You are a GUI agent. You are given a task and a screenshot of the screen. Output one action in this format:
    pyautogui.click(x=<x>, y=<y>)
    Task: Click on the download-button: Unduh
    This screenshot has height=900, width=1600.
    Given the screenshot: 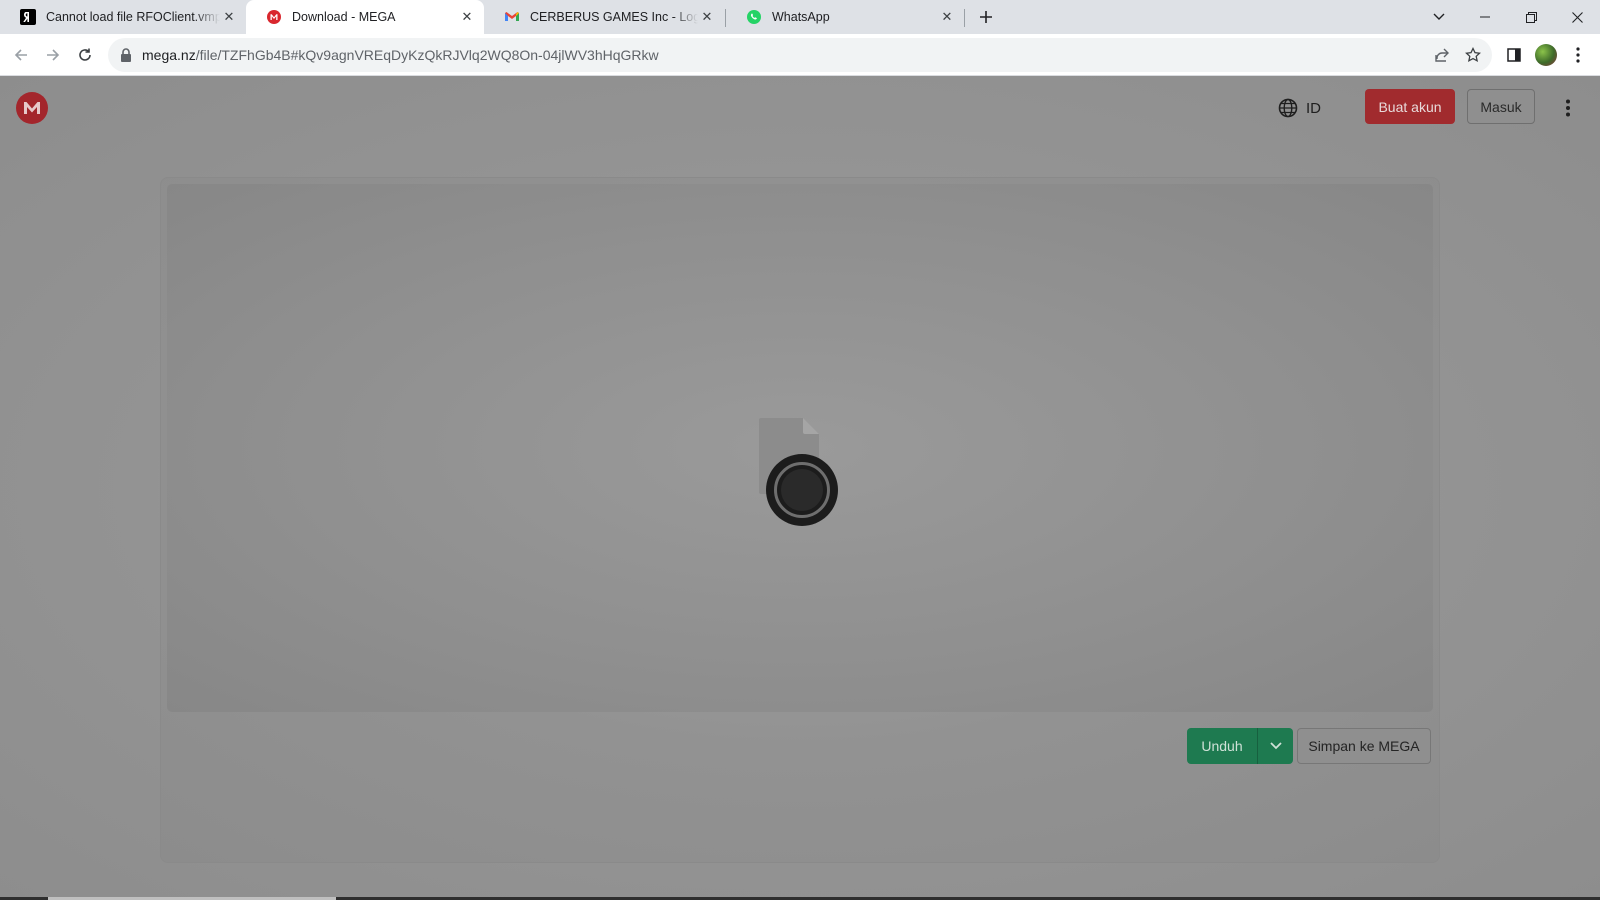 What is the action you would take?
    pyautogui.click(x=1222, y=746)
    